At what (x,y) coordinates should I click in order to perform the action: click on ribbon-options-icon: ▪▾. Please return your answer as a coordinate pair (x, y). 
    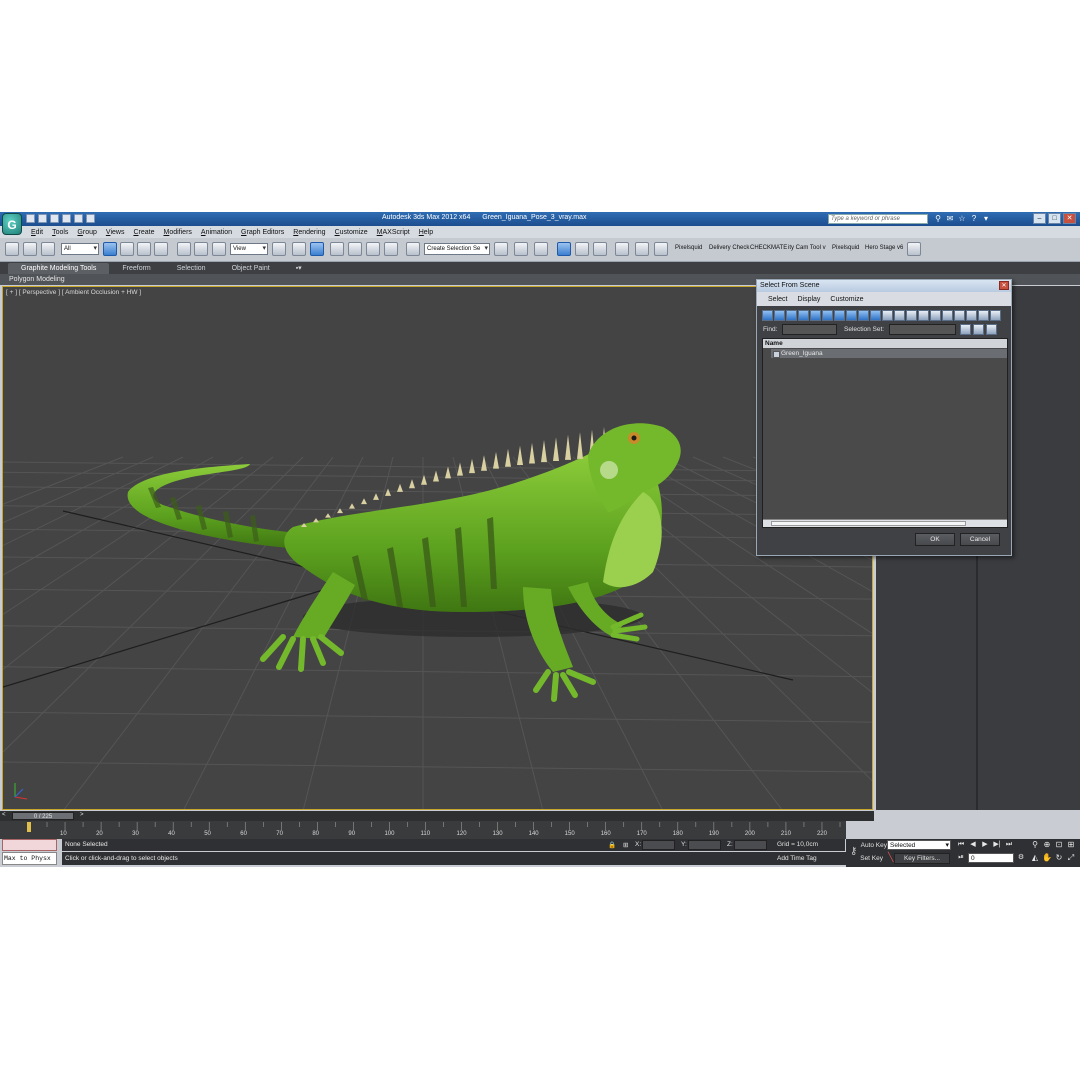
    Looking at the image, I should click on (299, 268).